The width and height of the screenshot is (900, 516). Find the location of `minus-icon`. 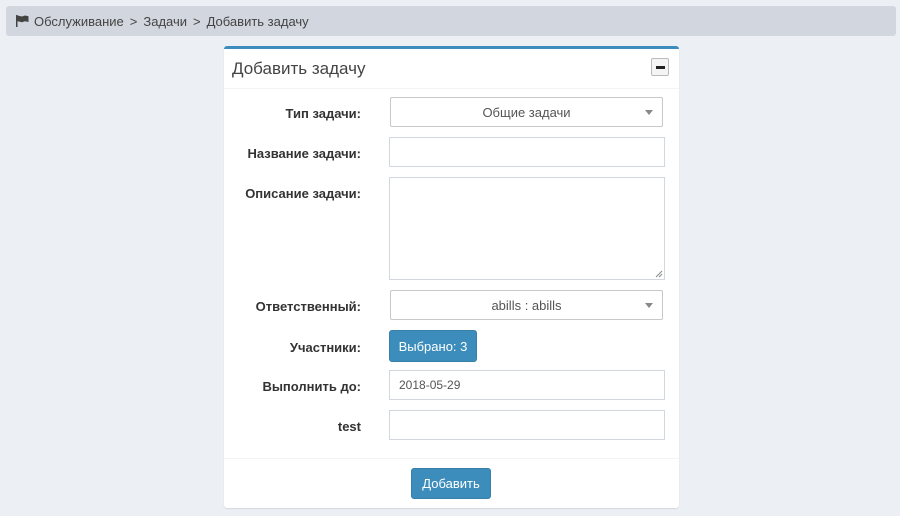

minus-icon is located at coordinates (660, 67).